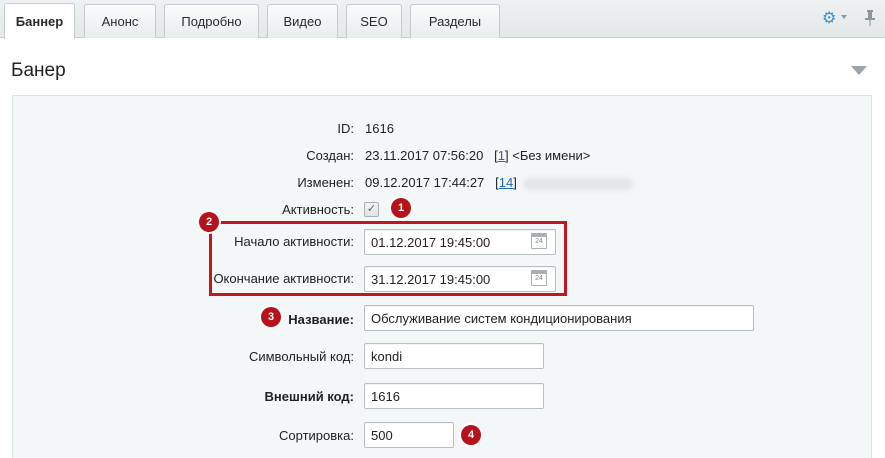  What do you see at coordinates (424, 155) in the screenshot?
I see `created-date: 23.11.2017 07:56:20` at bounding box center [424, 155].